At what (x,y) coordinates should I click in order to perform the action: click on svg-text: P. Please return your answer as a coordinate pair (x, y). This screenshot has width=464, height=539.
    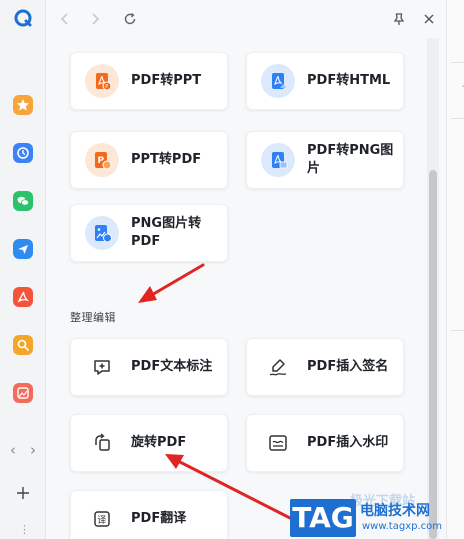
    Looking at the image, I should click on (106, 87).